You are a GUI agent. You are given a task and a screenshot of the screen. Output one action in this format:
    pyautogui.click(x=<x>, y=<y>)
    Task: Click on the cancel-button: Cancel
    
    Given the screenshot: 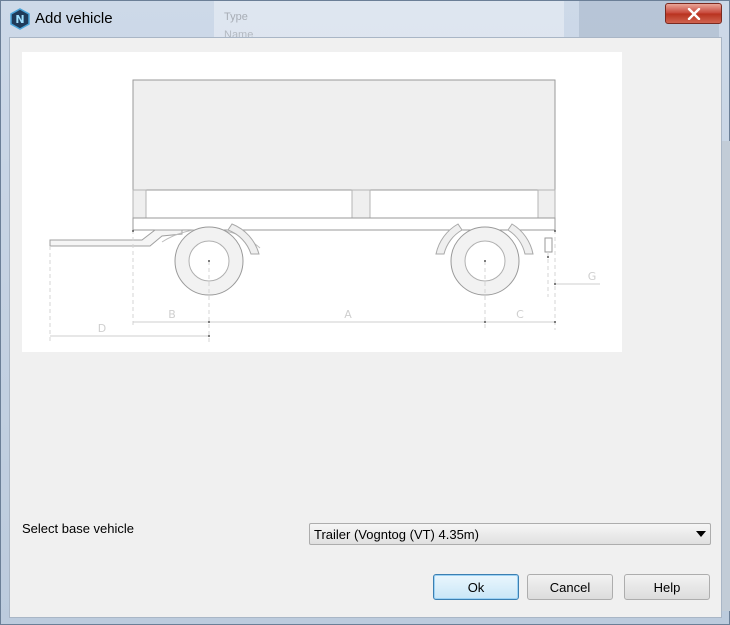 What is the action you would take?
    pyautogui.click(x=570, y=587)
    